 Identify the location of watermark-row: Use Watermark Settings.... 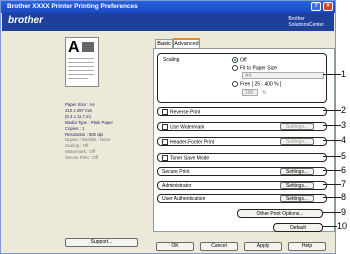
(242, 126).